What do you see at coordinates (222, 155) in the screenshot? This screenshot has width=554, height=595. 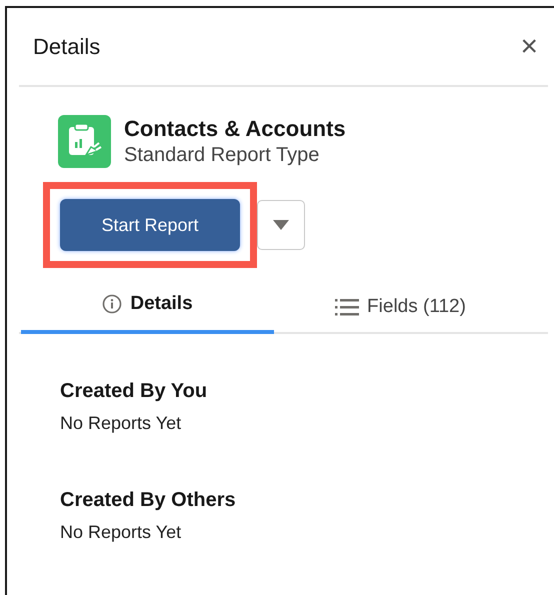 I see `report-type-subtitle: Standard Report Type` at bounding box center [222, 155].